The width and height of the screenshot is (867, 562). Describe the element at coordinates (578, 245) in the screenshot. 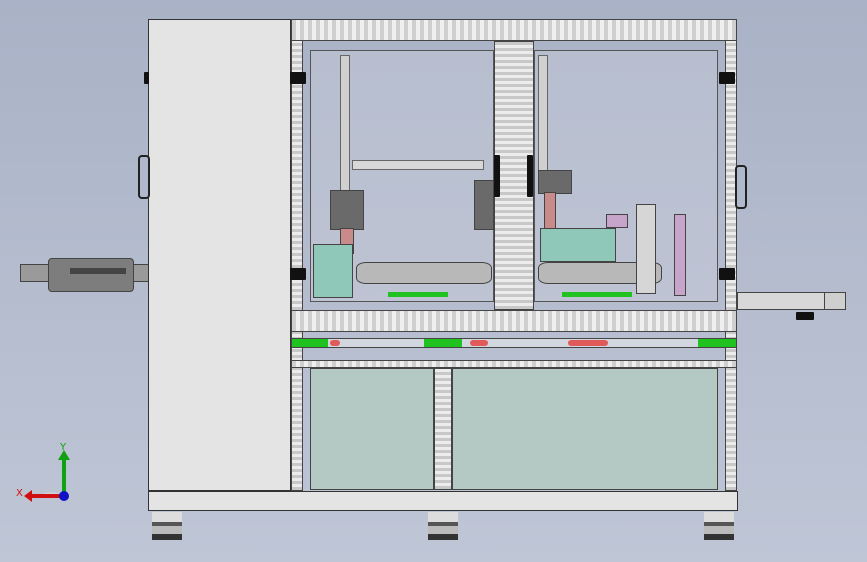

I see `teal-module-right` at that location.